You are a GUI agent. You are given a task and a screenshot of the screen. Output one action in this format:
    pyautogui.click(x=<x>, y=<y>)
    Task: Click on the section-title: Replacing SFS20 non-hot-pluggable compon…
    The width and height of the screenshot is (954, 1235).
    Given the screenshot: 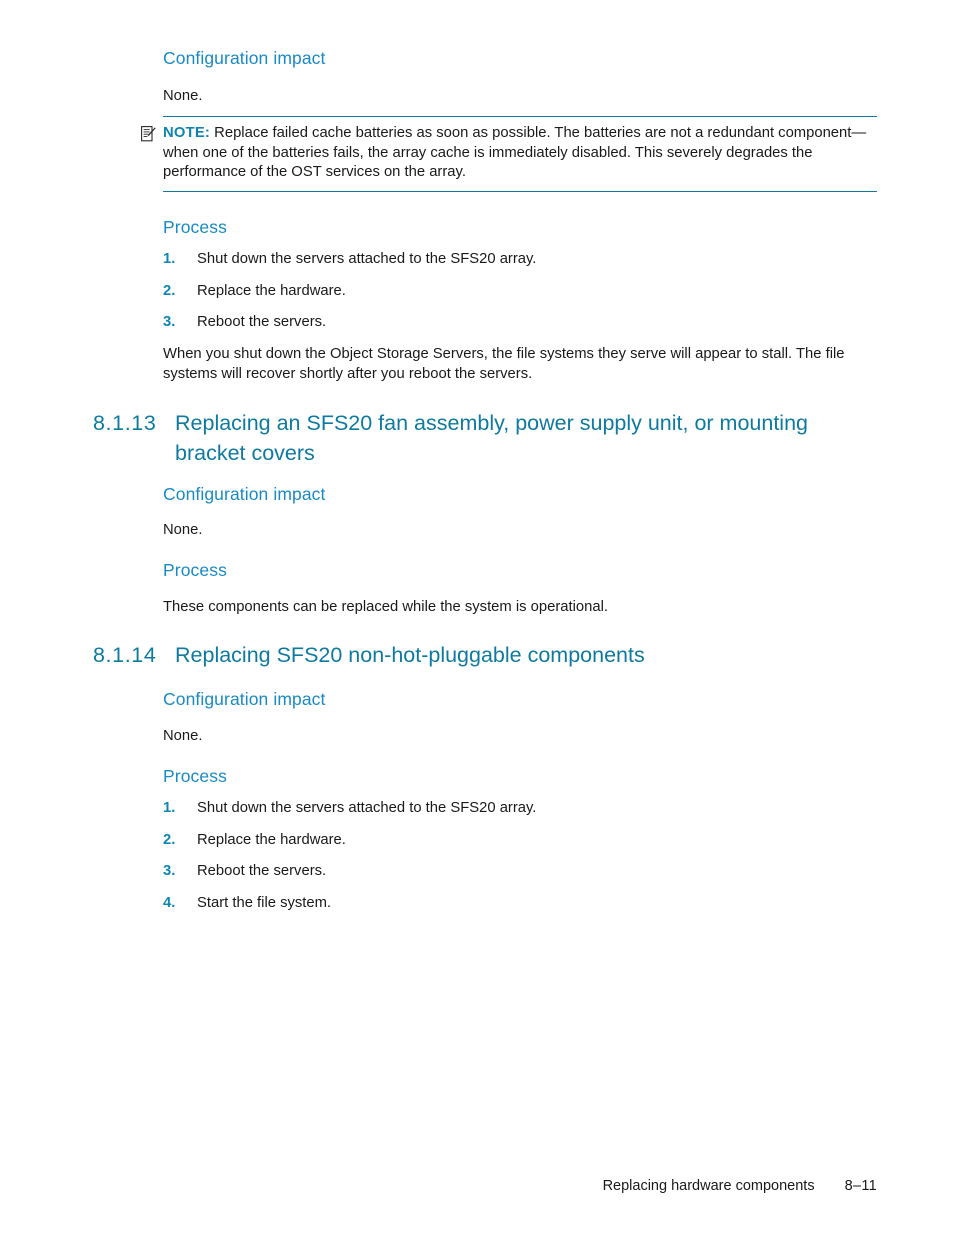 What is the action you would take?
    pyautogui.click(x=410, y=655)
    